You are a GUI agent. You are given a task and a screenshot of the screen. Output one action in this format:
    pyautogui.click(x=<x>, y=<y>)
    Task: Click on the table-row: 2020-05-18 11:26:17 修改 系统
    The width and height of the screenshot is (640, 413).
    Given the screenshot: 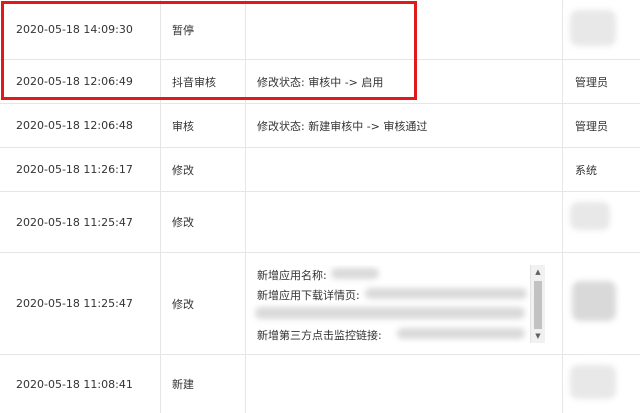 What is the action you would take?
    pyautogui.click(x=320, y=170)
    